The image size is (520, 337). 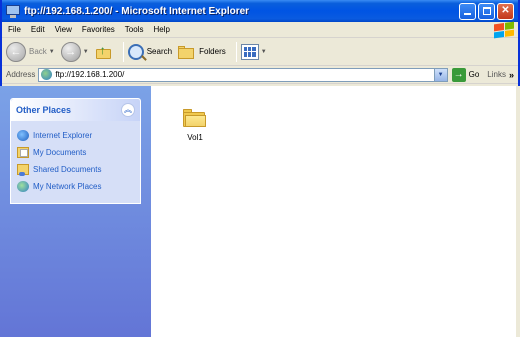 I want to click on links-chevron-icon: », so click(x=511, y=74).